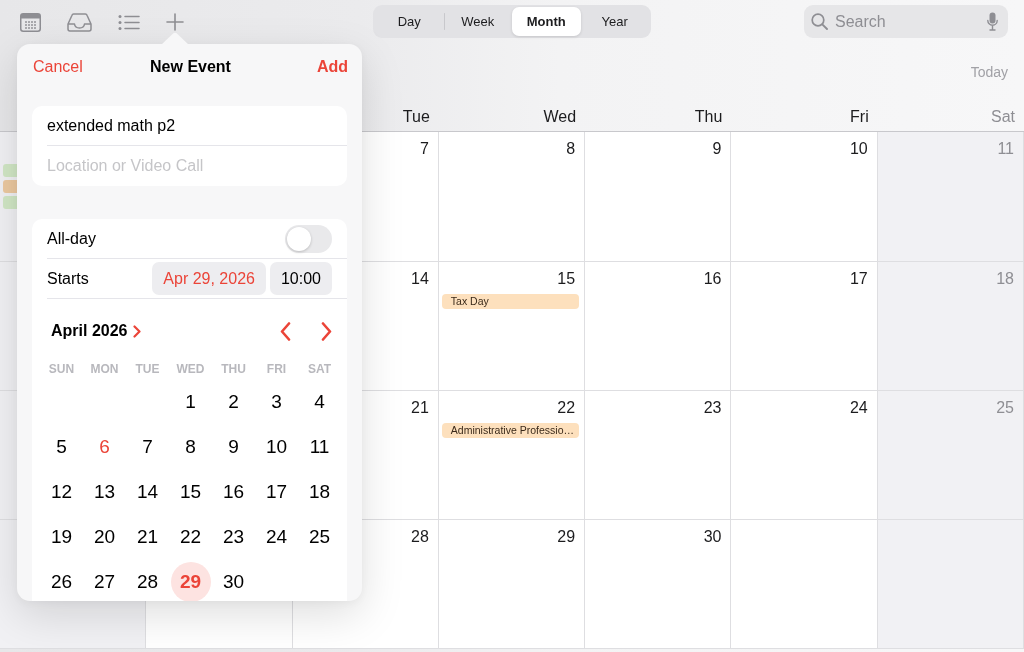 This screenshot has height=652, width=1024. I want to click on weekday-label: MON, so click(104, 369).